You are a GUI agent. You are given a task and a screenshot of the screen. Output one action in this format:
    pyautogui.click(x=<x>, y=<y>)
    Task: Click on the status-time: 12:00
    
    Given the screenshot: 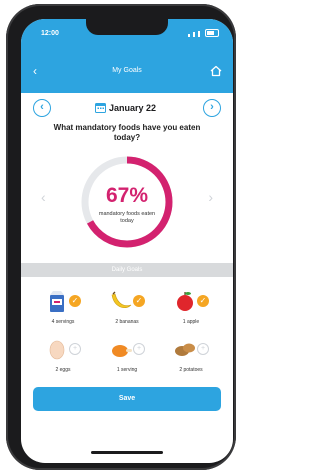 What is the action you would take?
    pyautogui.click(x=50, y=33)
    